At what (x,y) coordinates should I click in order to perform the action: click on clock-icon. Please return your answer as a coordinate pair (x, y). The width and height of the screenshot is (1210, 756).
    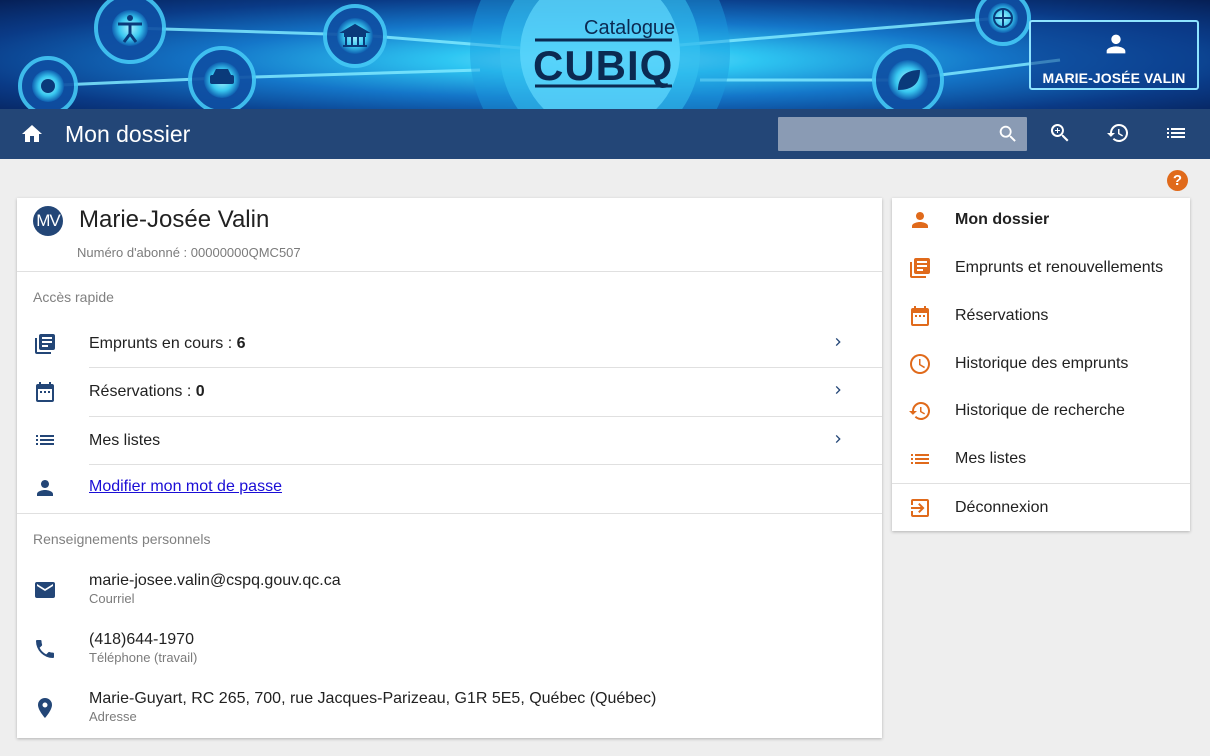
    Looking at the image, I should click on (920, 366).